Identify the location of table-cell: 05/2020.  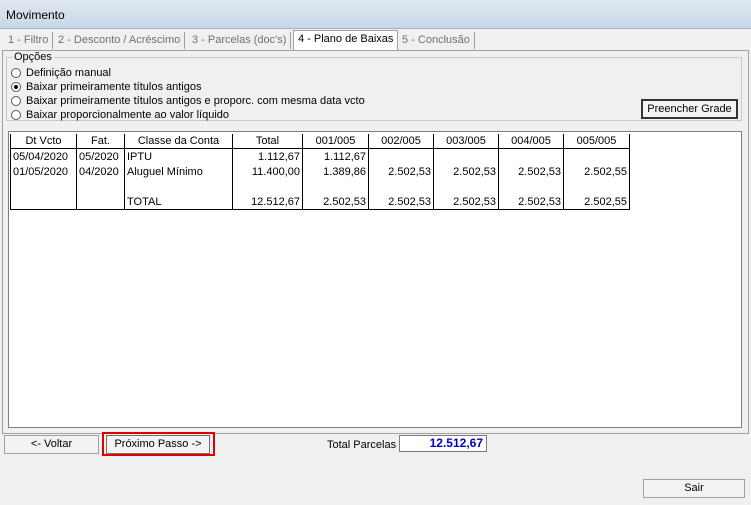
(100, 156).